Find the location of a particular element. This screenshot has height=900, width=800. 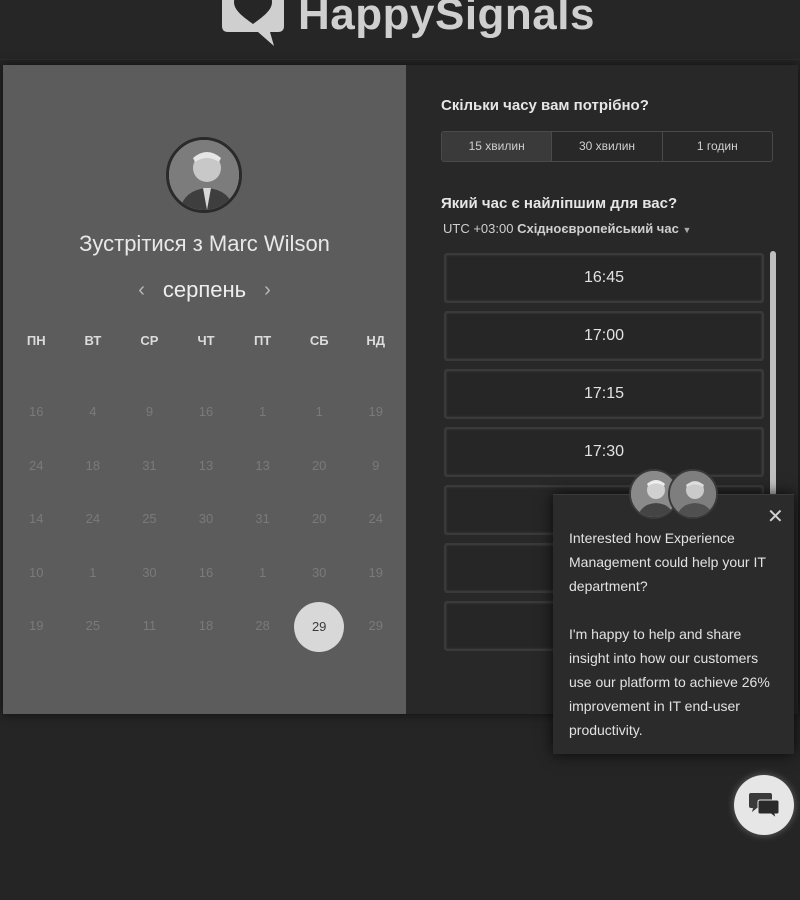

time-question: Який час є найліпшим для вас? is located at coordinates (559, 203).